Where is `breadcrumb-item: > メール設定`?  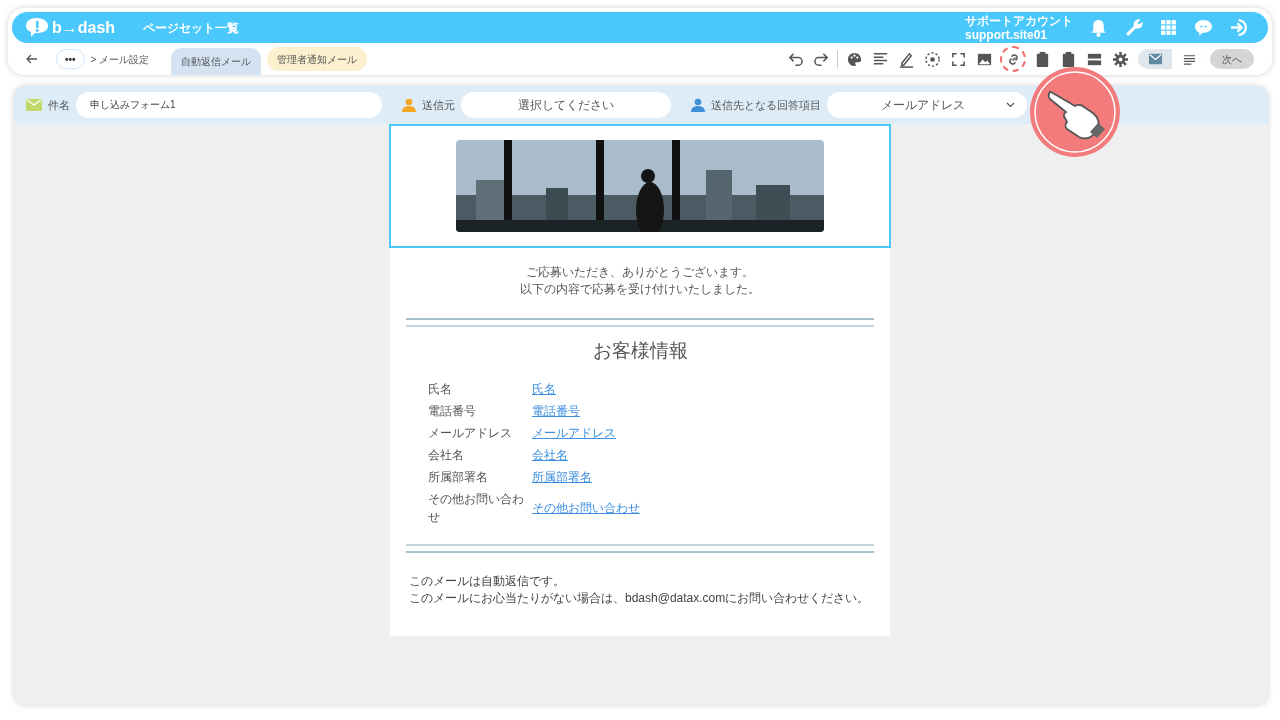 breadcrumb-item: > メール設定 is located at coordinates (120, 59).